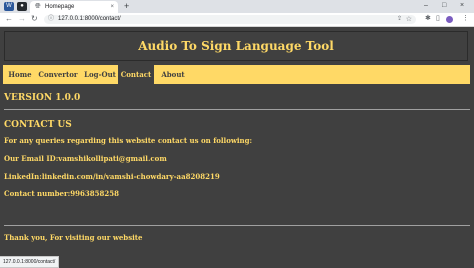  Describe the element at coordinates (428, 19) in the screenshot. I see `extensions-icon: ✱` at that location.